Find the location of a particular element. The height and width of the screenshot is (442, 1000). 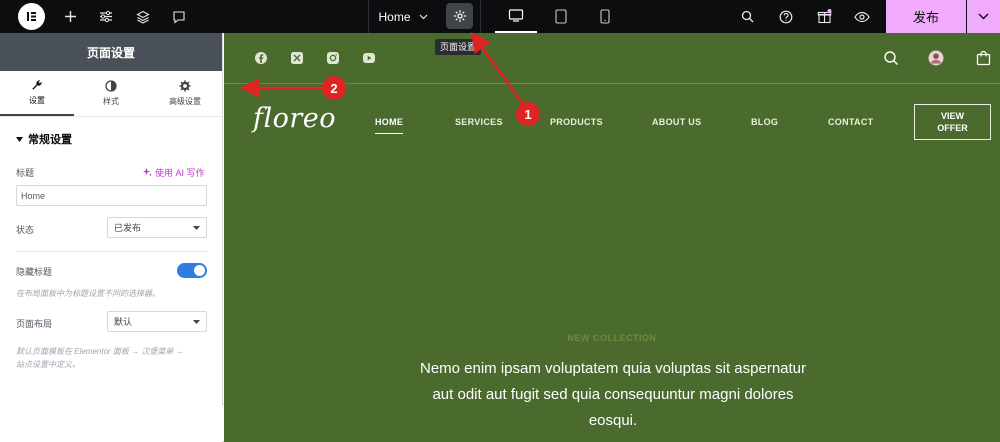

document-switcher: Home is located at coordinates (403, 16).